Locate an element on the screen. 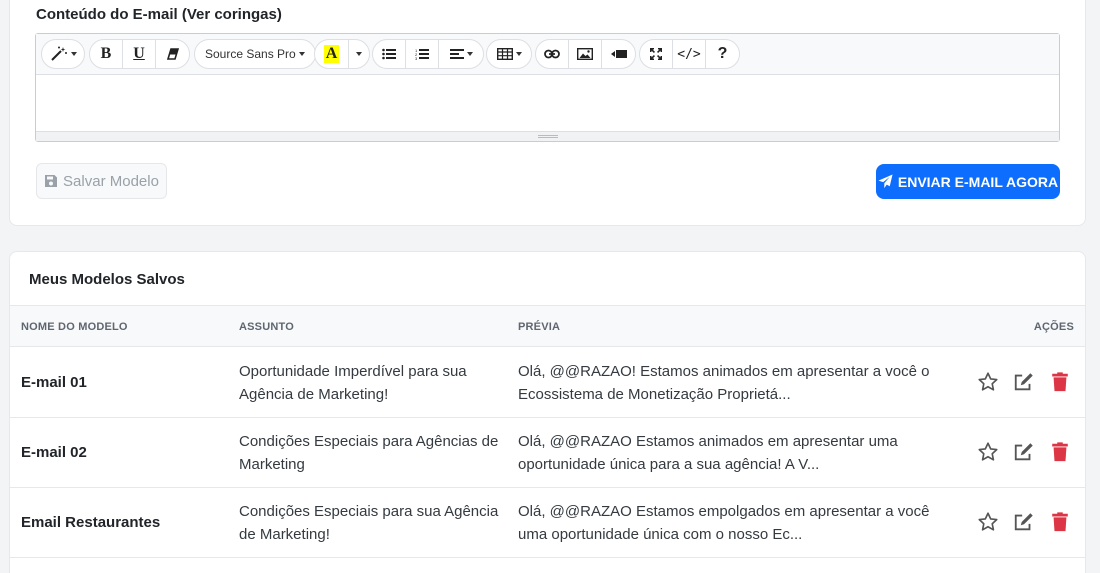 Image resolution: width=1100 pixels, height=573 pixels. save-icon is located at coordinates (51, 181).